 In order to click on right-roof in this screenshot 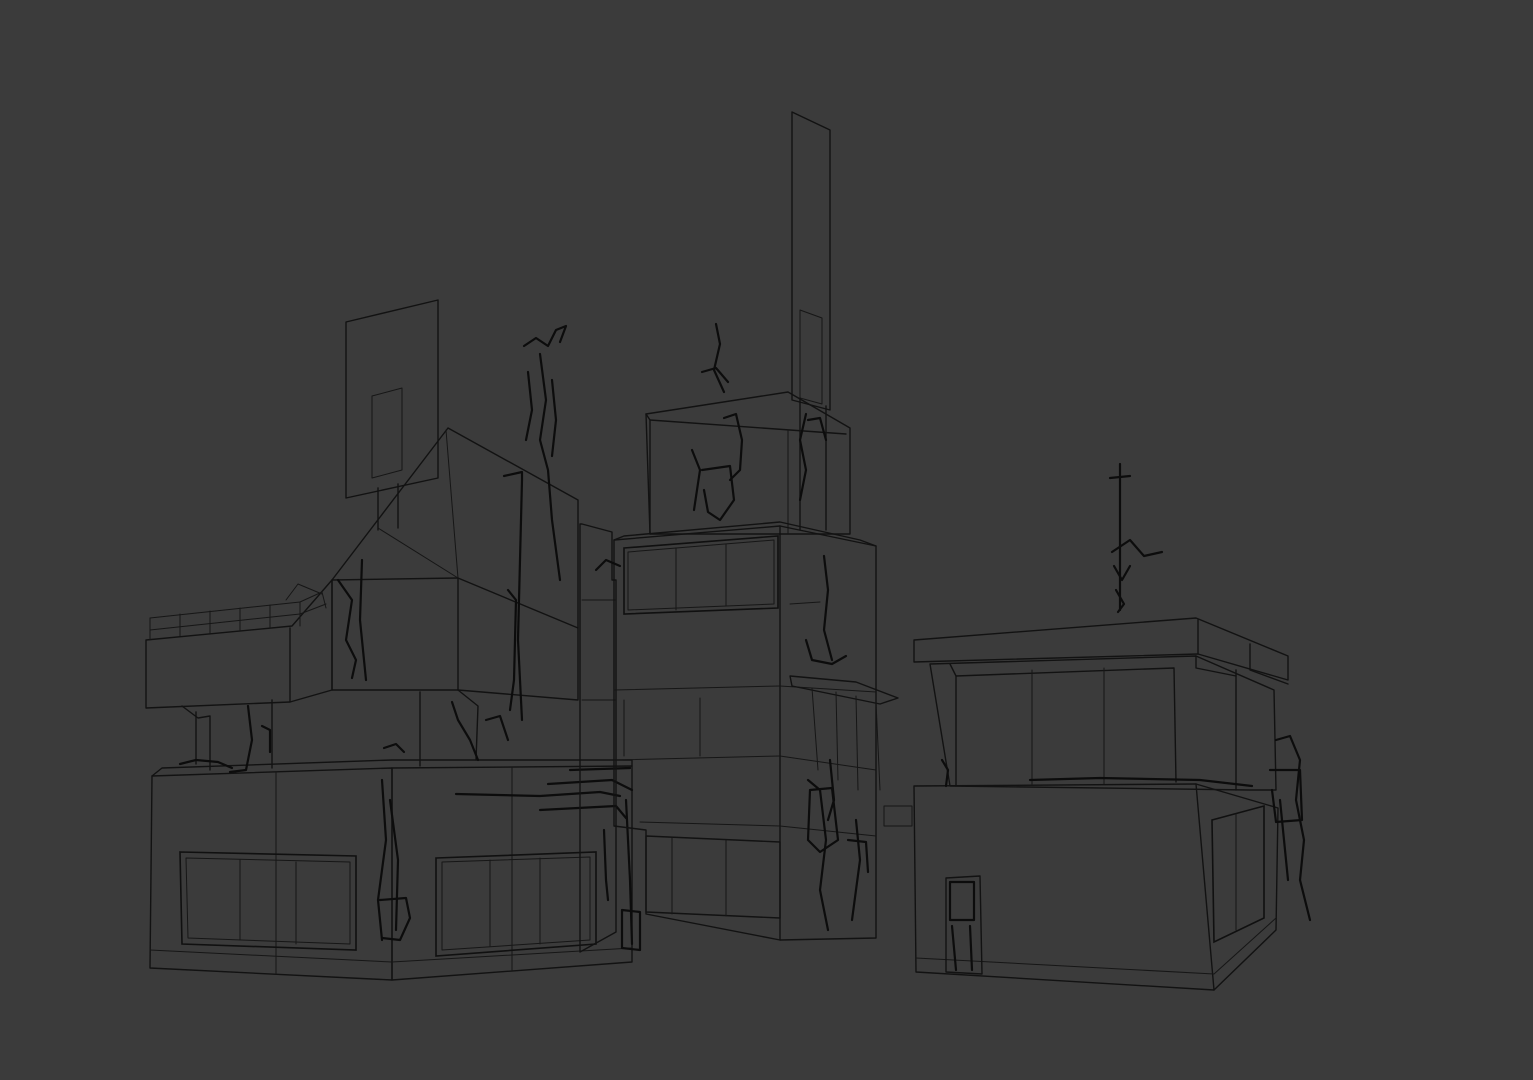, I will do `click(1101, 651)`.